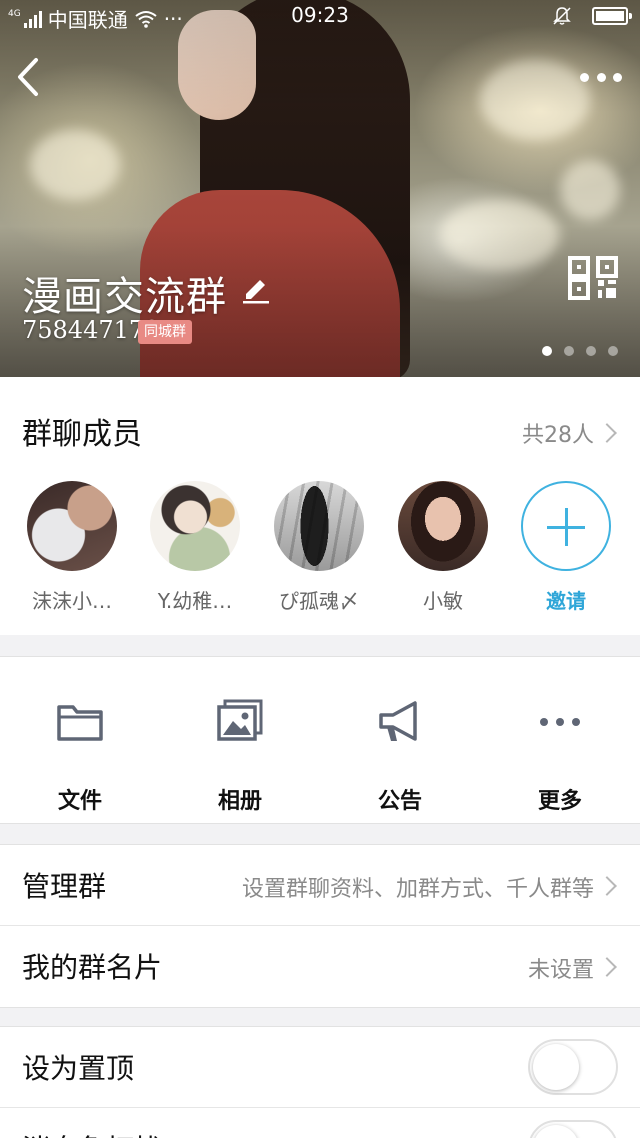 Image resolution: width=640 pixels, height=1138 pixels. What do you see at coordinates (320, 740) in the screenshot?
I see `group-actions-grid: 文件 相册 公告 更多` at bounding box center [320, 740].